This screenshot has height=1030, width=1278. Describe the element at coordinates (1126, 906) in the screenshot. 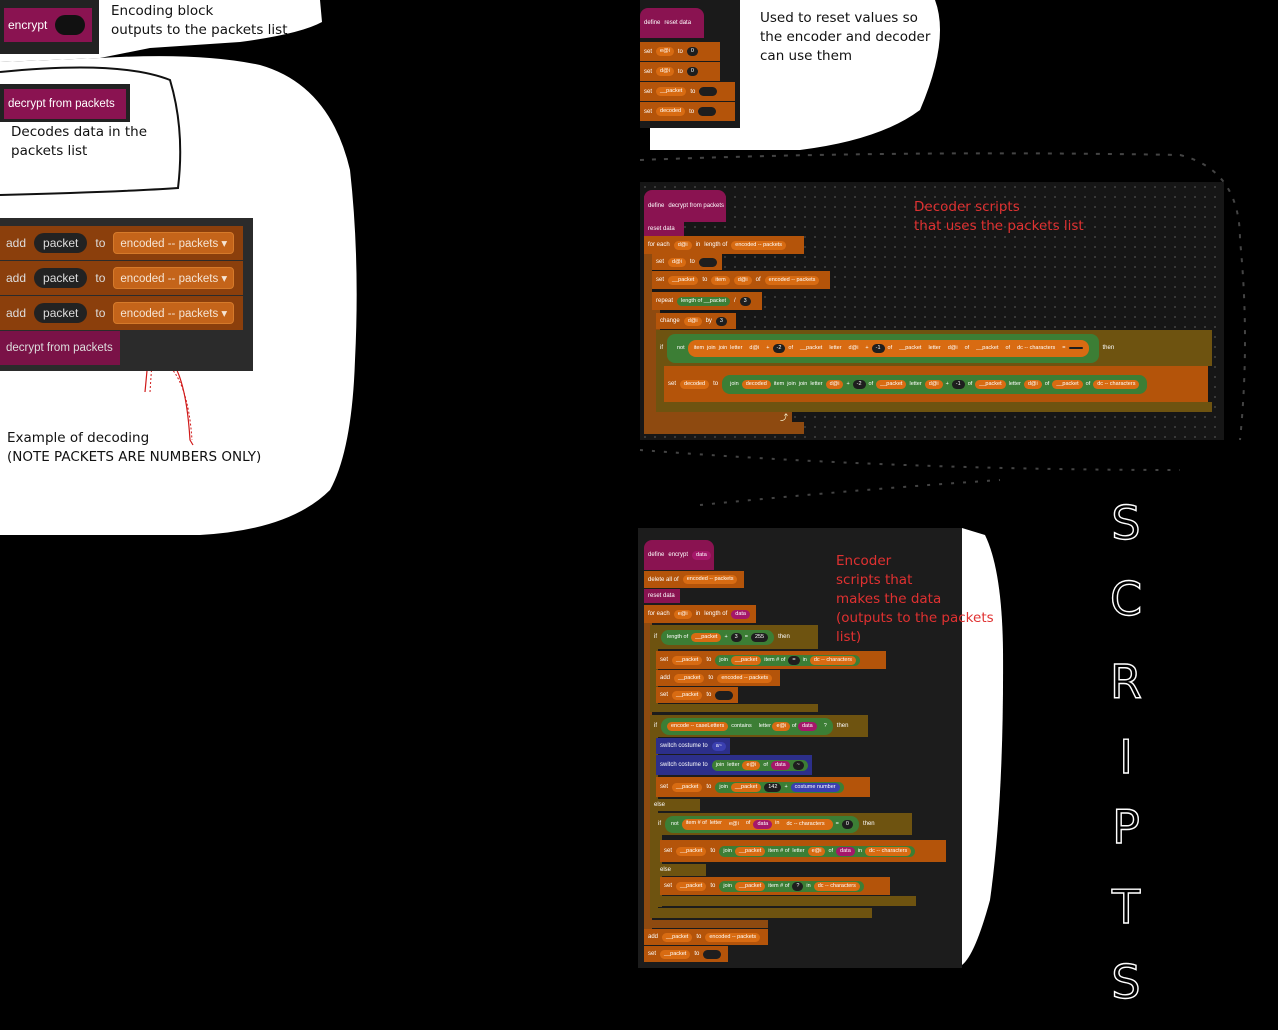

I see `scripts-letter: T` at that location.